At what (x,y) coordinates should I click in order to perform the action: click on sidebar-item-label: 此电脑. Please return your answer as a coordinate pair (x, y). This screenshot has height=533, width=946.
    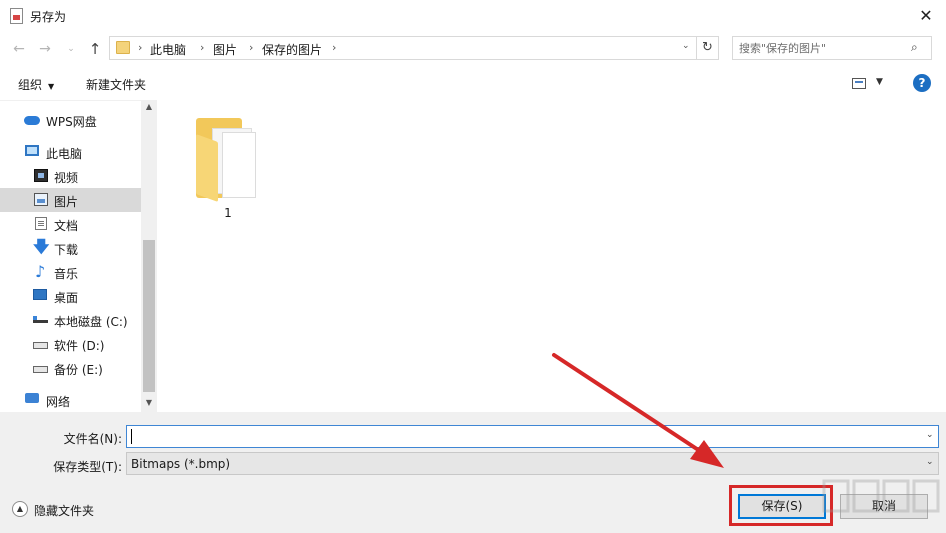
    Looking at the image, I should click on (64, 154).